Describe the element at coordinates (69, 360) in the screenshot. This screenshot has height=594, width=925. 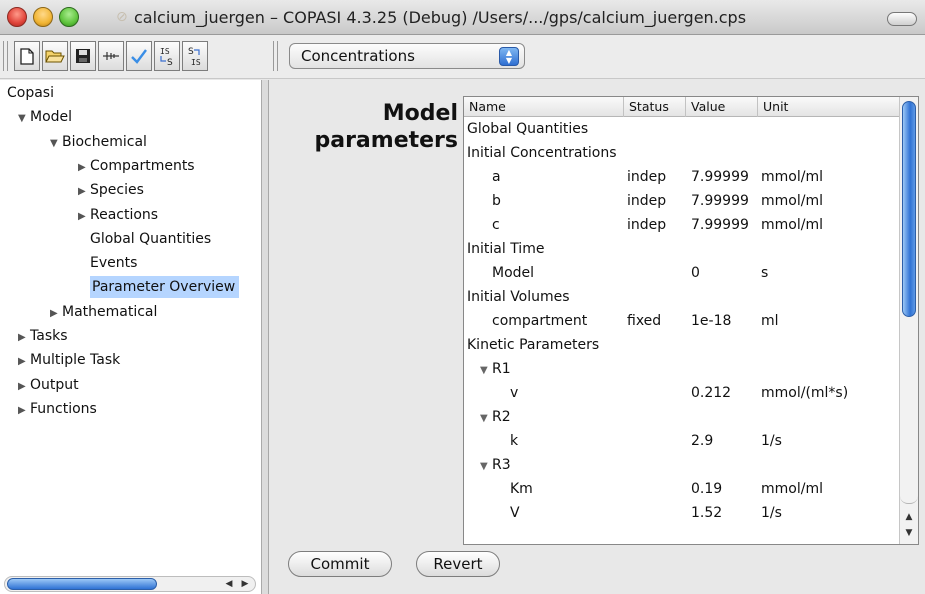
I see `tree-item: ▶ Multiple Task` at that location.